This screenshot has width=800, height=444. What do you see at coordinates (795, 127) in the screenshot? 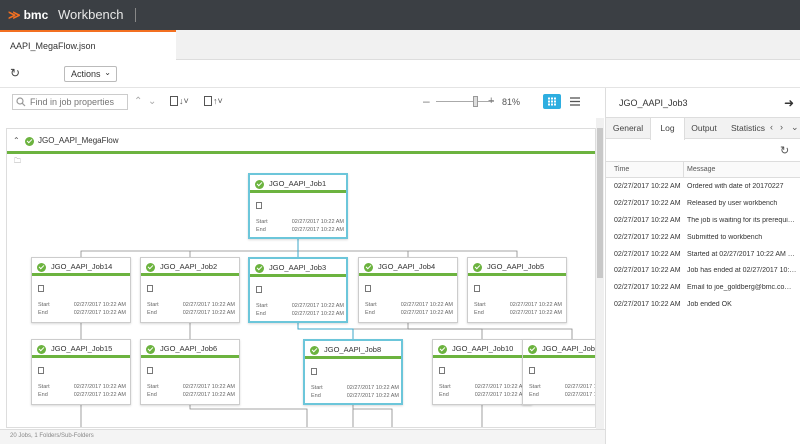
I see `tab-menu-chevron-icon: ⌄` at bounding box center [795, 127].